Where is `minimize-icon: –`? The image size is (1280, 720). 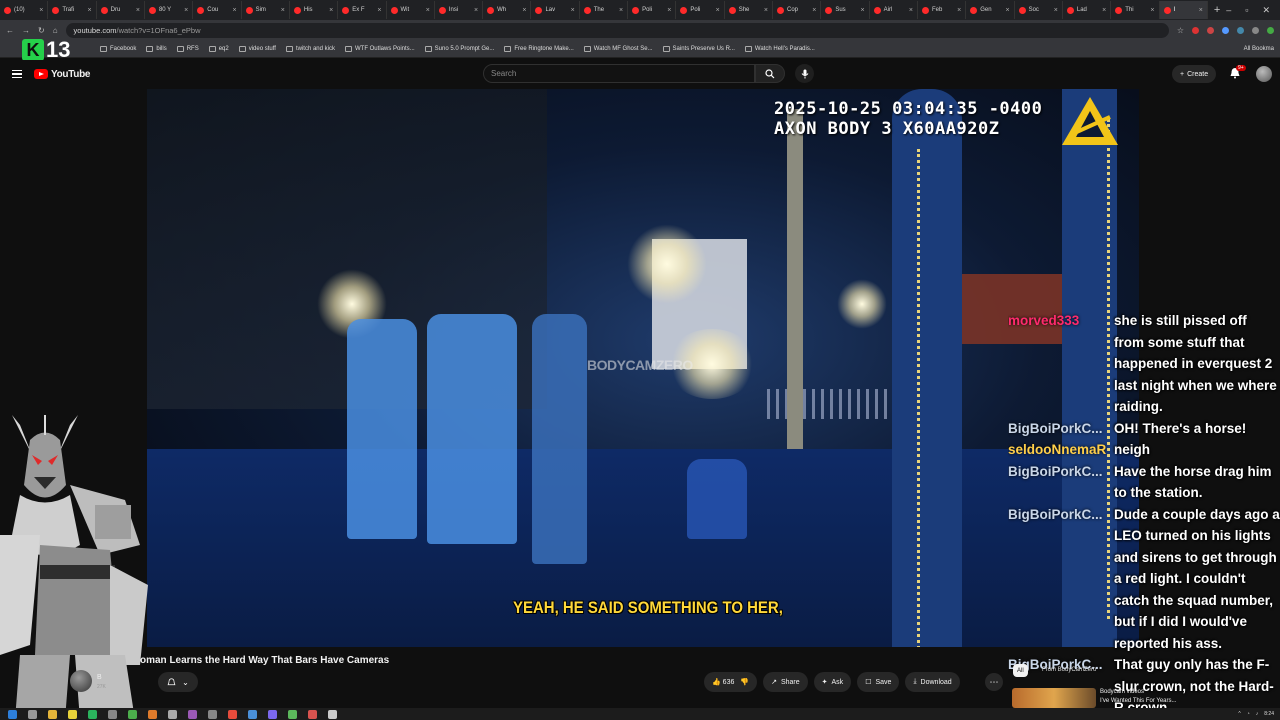
minimize-icon: – is located at coordinates (1228, 10).